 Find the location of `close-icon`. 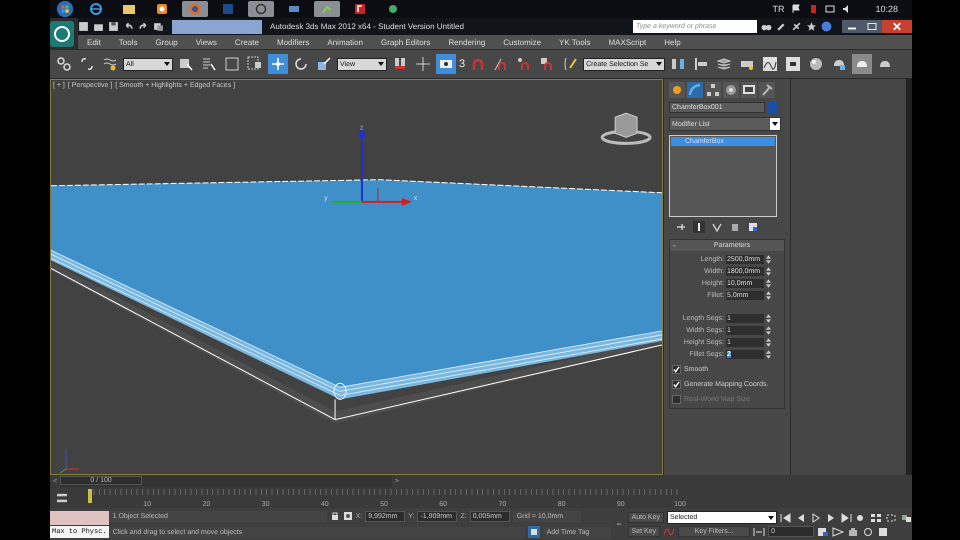

close-icon is located at coordinates (897, 26).